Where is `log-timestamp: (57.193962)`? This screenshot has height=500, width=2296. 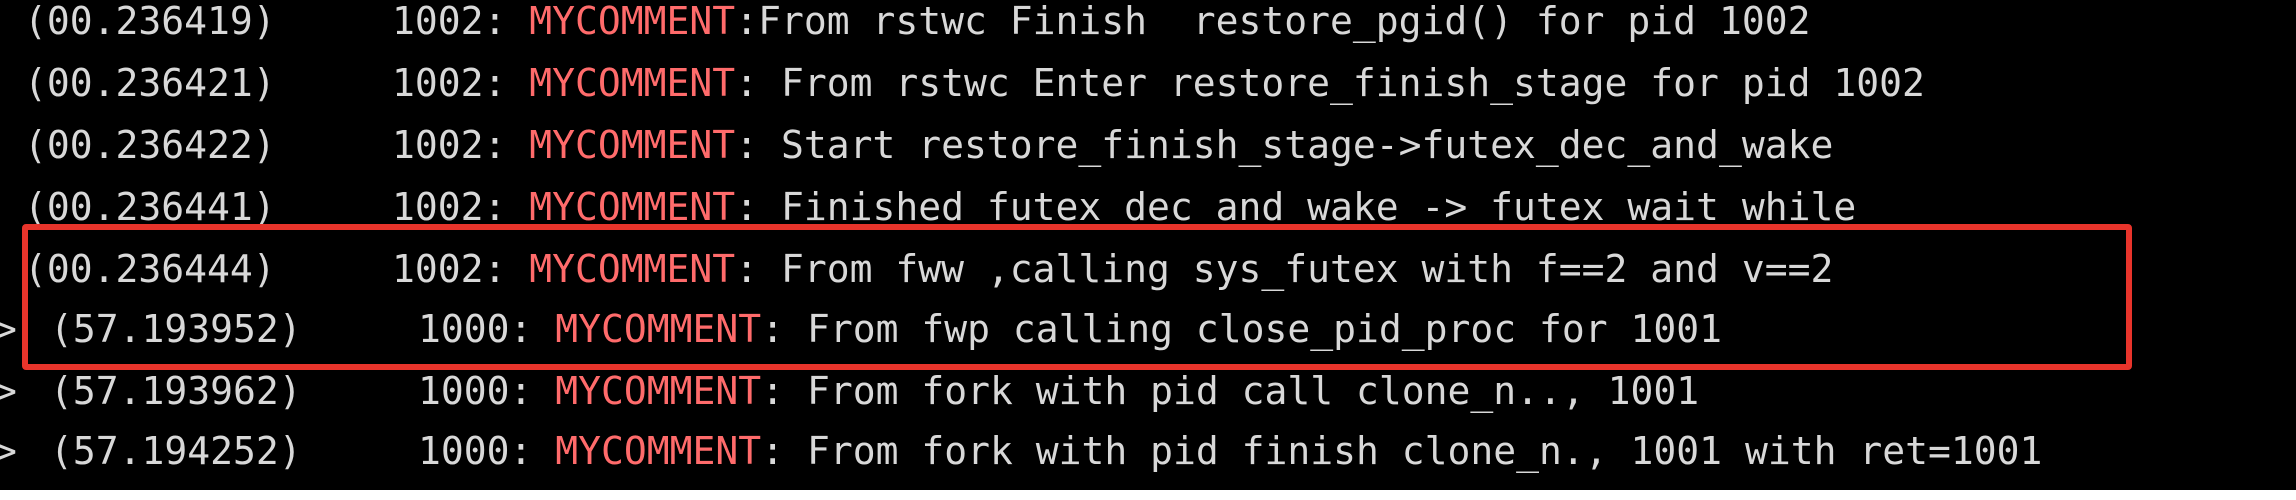 log-timestamp: (57.193962) is located at coordinates (176, 391).